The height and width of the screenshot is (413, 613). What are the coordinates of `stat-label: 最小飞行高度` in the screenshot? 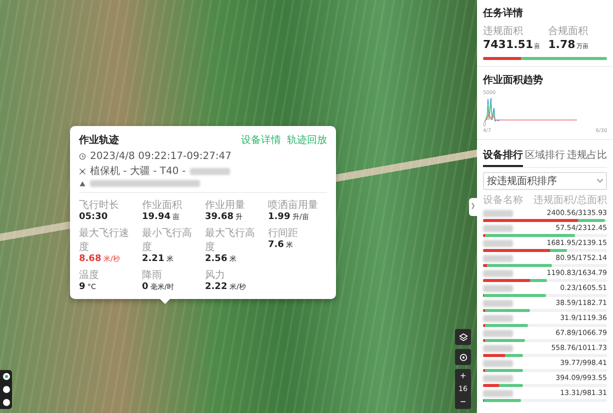 It's located at (167, 240).